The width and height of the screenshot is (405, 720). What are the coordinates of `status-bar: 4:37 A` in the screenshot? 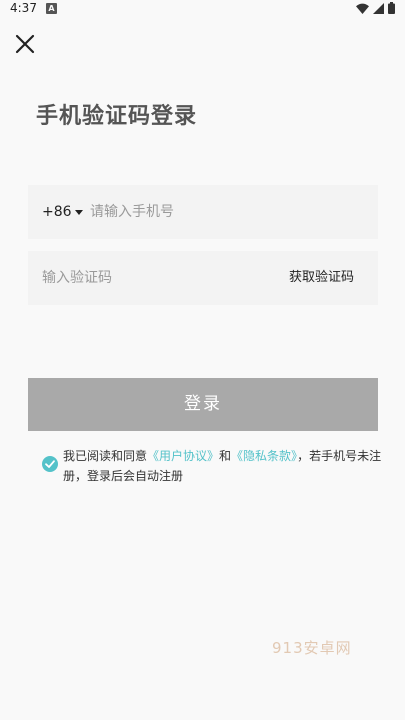 It's located at (202, 9).